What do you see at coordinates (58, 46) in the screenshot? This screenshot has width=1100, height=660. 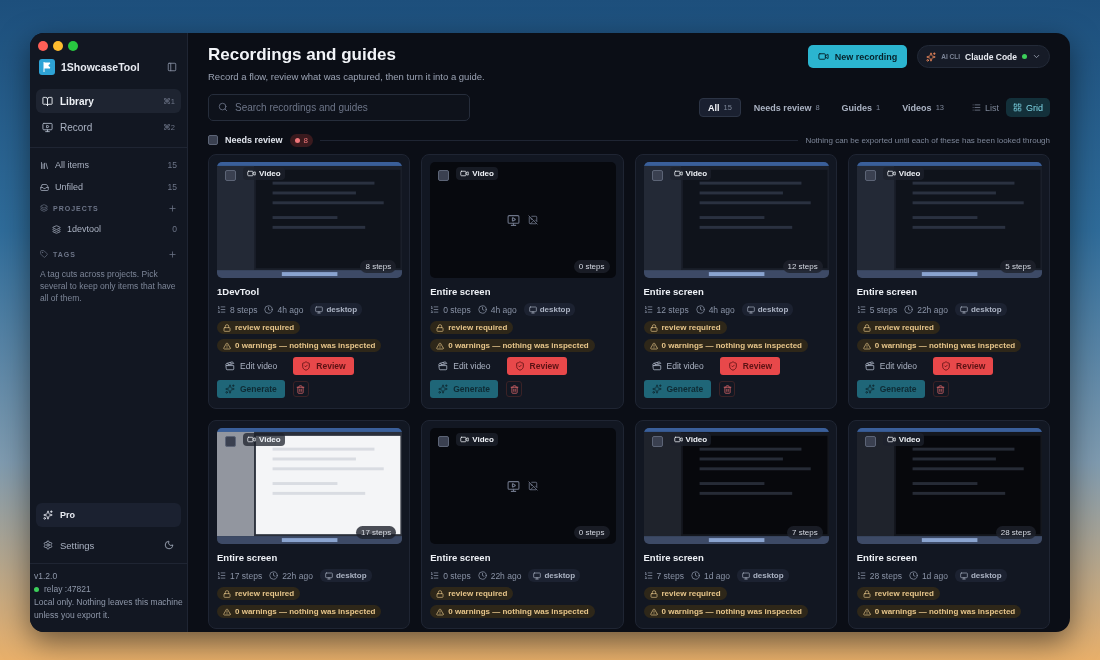 I see `minimize-button` at bounding box center [58, 46].